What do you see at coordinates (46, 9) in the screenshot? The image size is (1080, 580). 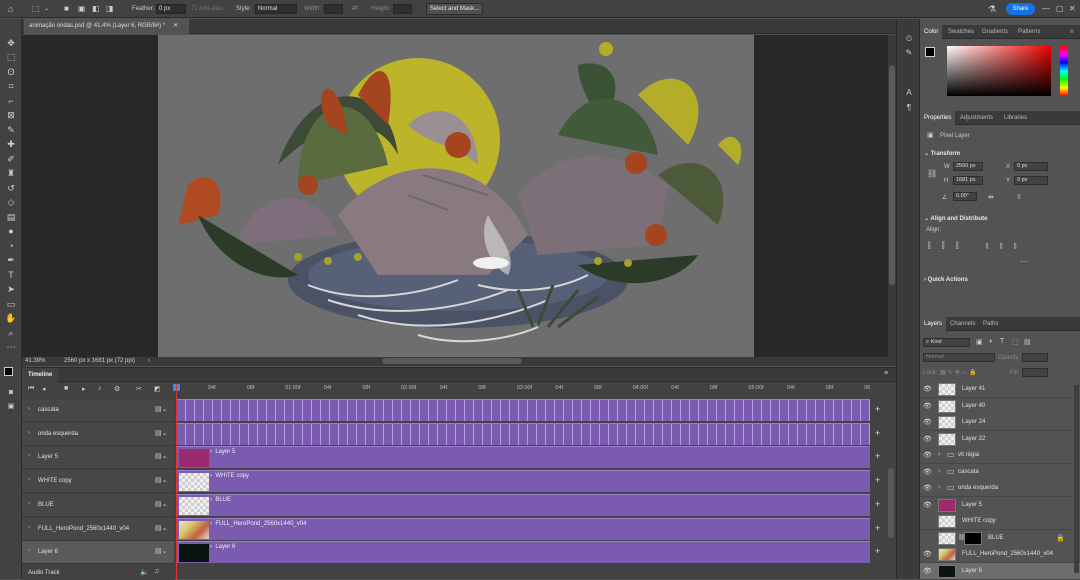 I see `chevron-down-icon: ⌄` at bounding box center [46, 9].